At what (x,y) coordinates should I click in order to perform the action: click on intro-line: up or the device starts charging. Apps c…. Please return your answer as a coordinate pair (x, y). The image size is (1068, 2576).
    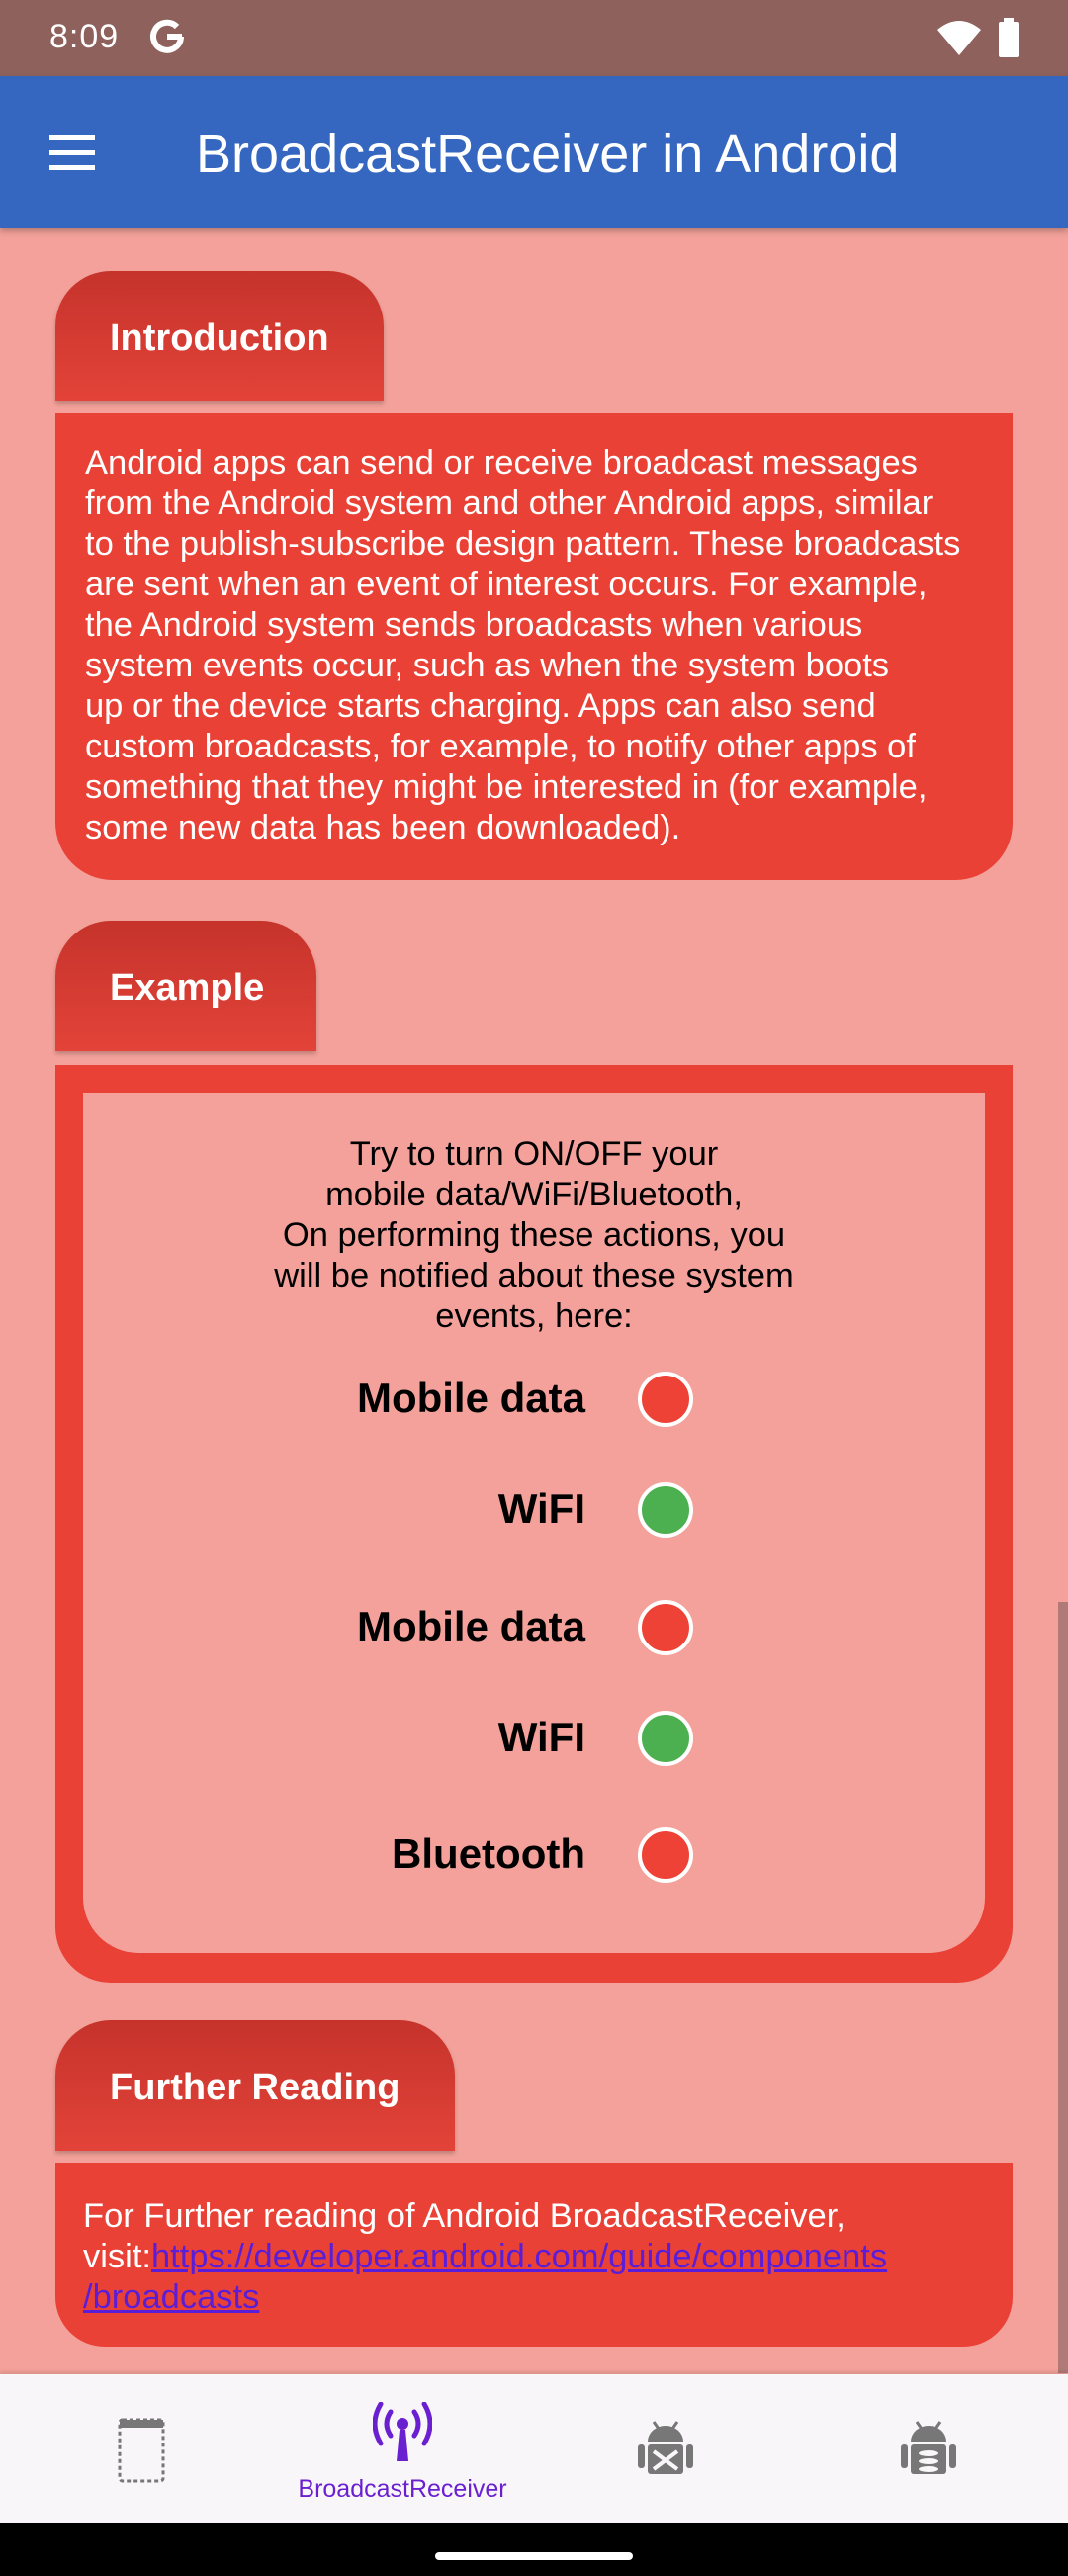
    Looking at the image, I should click on (480, 706).